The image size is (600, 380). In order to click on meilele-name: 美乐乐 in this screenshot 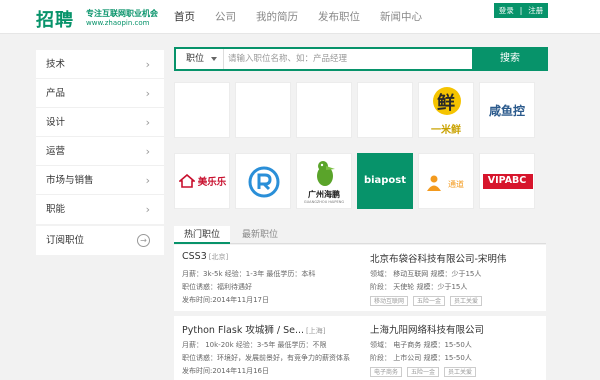, I will do `click(212, 182)`.